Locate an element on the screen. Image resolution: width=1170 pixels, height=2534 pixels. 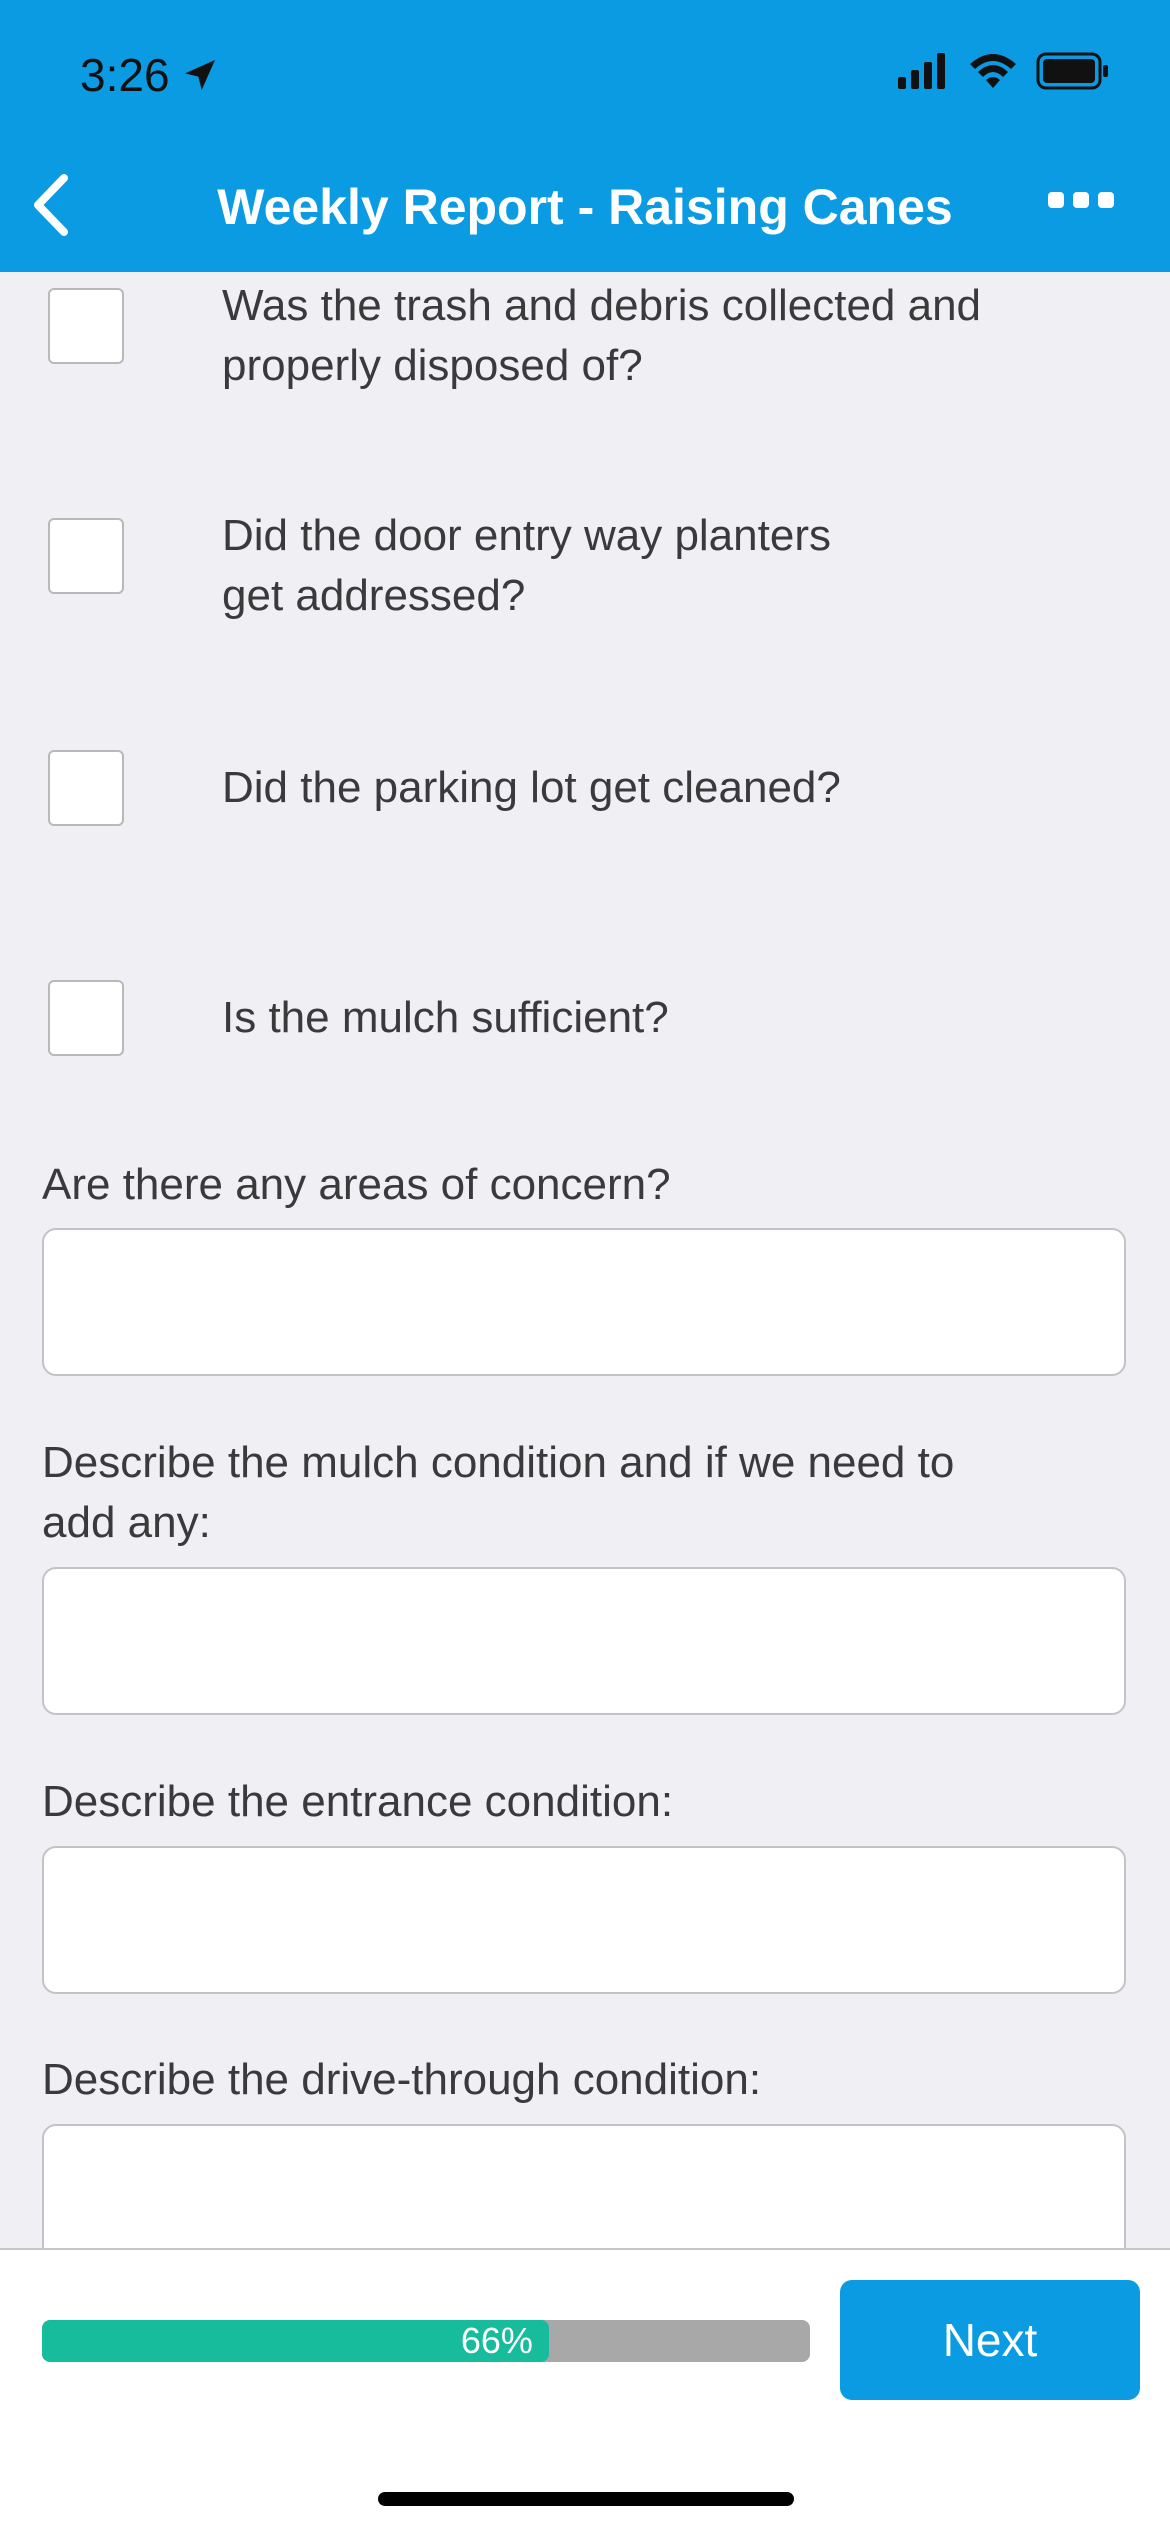
page-title: Weekly Report - Raising Canes is located at coordinates (585, 207).